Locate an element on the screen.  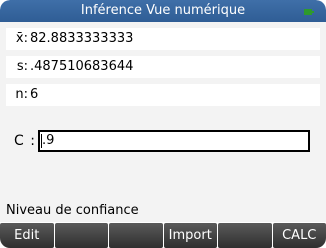
std-dev-field: s: .487510683644 is located at coordinates (163, 67).